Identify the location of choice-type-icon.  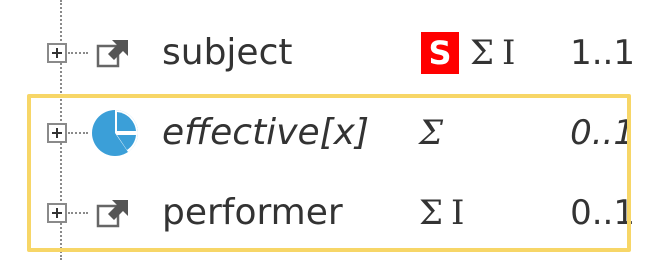
(115, 133).